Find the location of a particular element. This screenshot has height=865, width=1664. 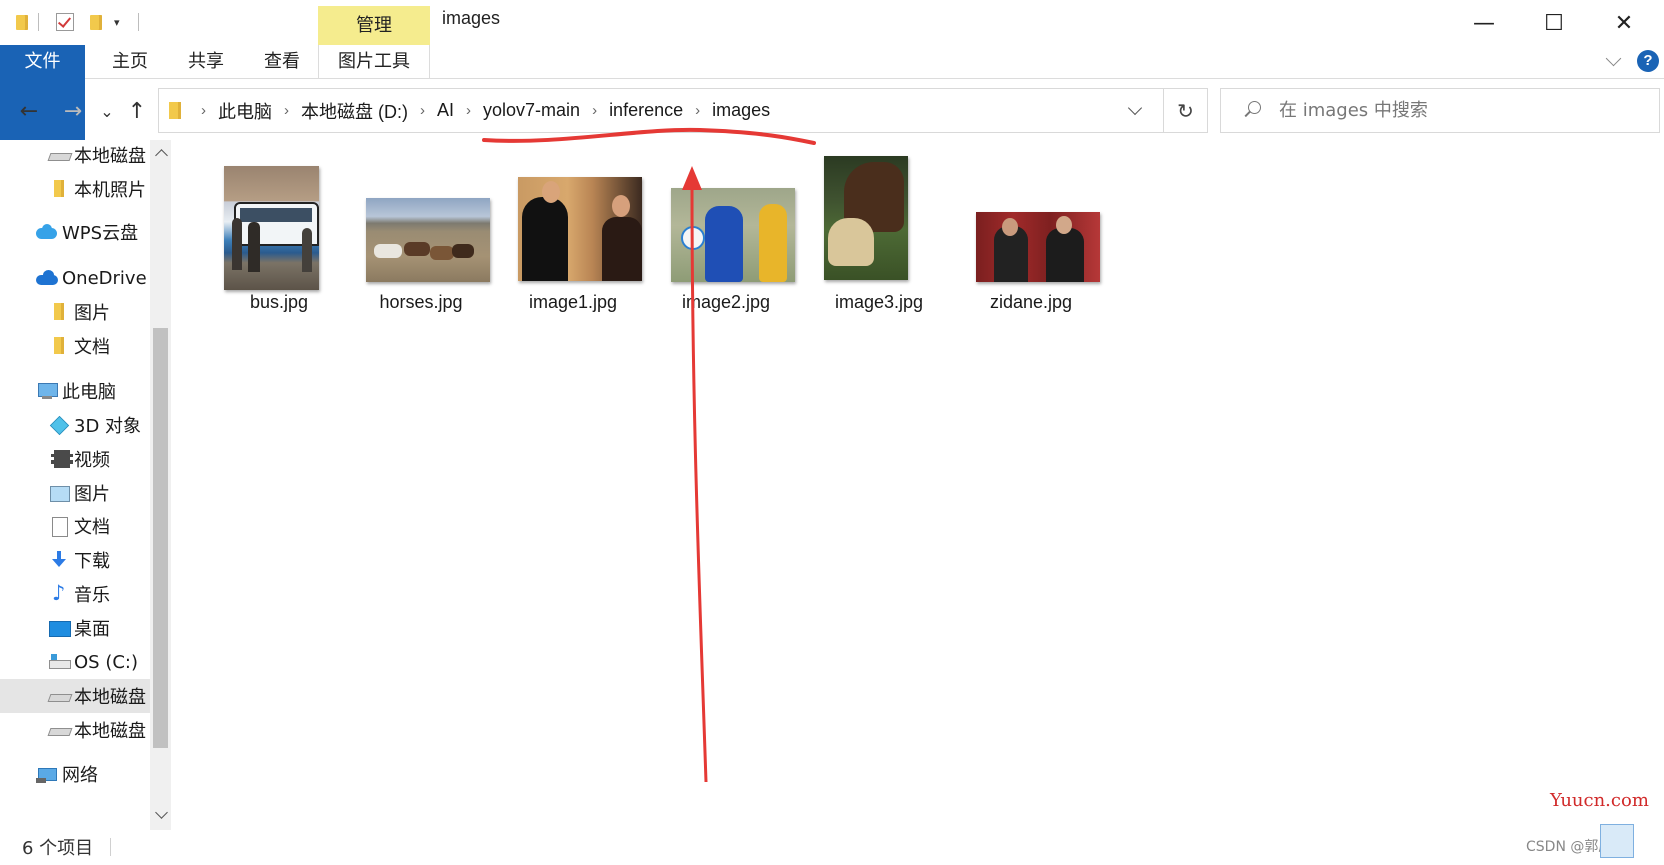

forward-button: → is located at coordinates (73, 111).